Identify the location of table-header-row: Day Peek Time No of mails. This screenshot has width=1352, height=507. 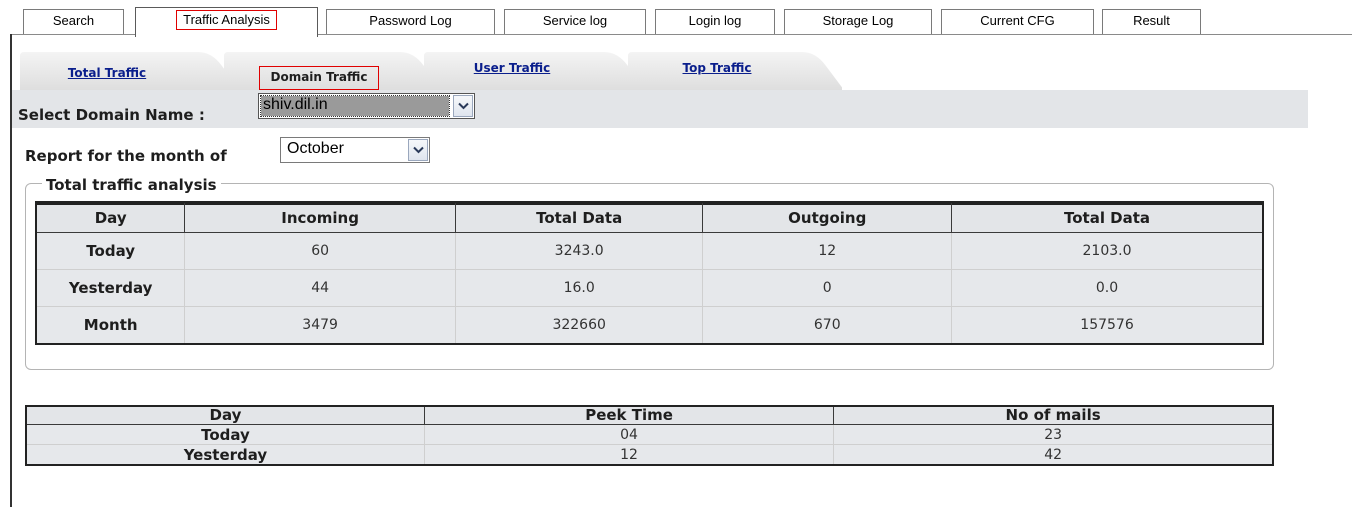
(649, 415).